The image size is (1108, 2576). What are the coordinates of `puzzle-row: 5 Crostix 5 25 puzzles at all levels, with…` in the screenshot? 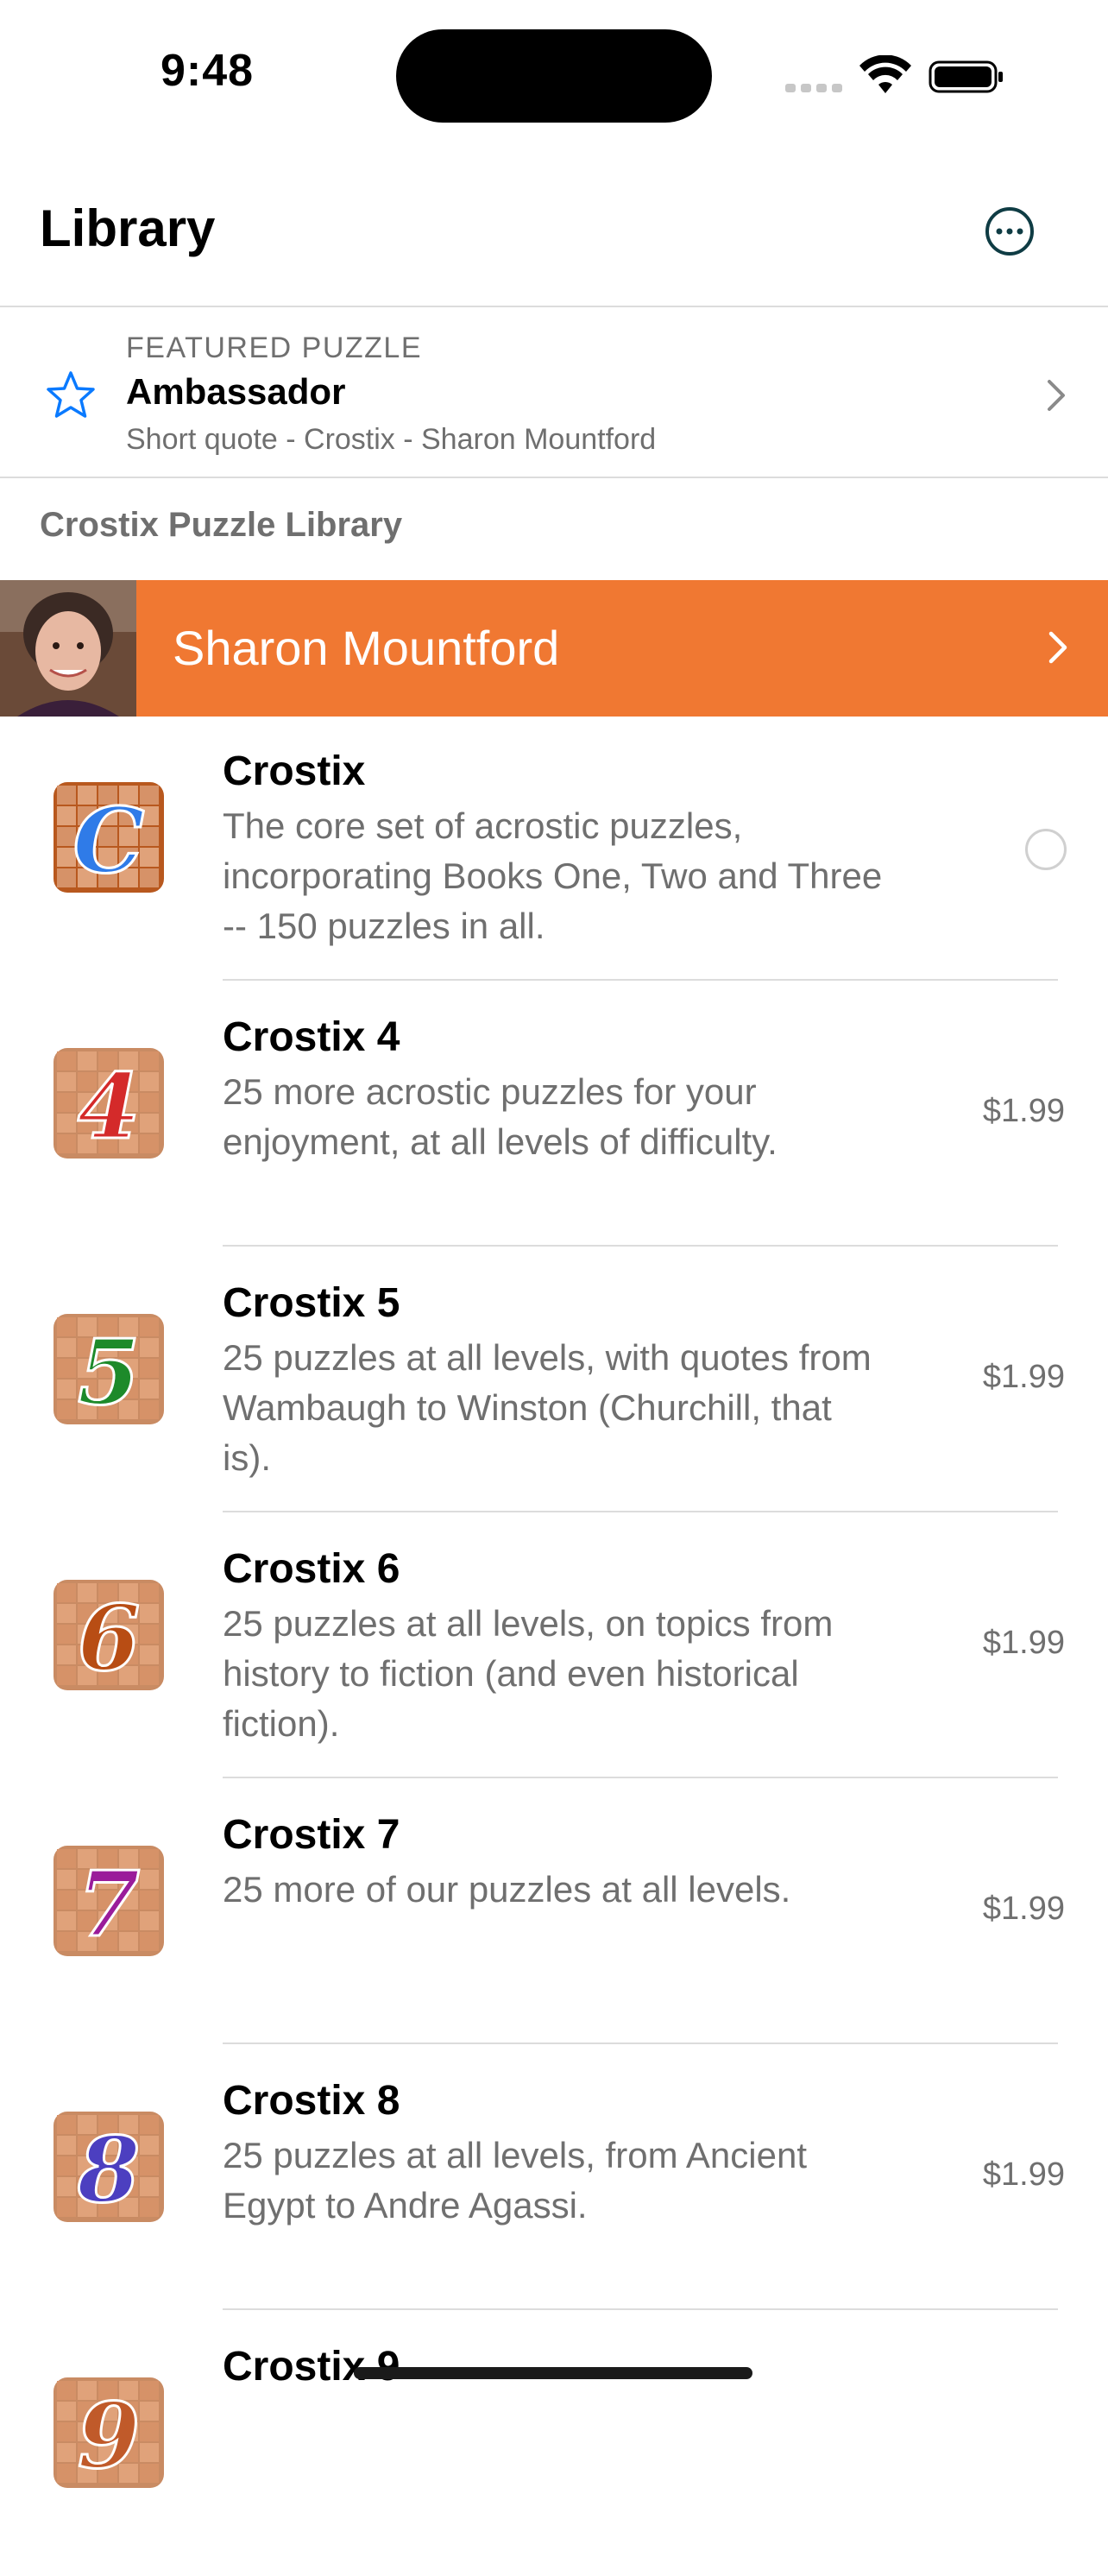 It's located at (554, 1380).